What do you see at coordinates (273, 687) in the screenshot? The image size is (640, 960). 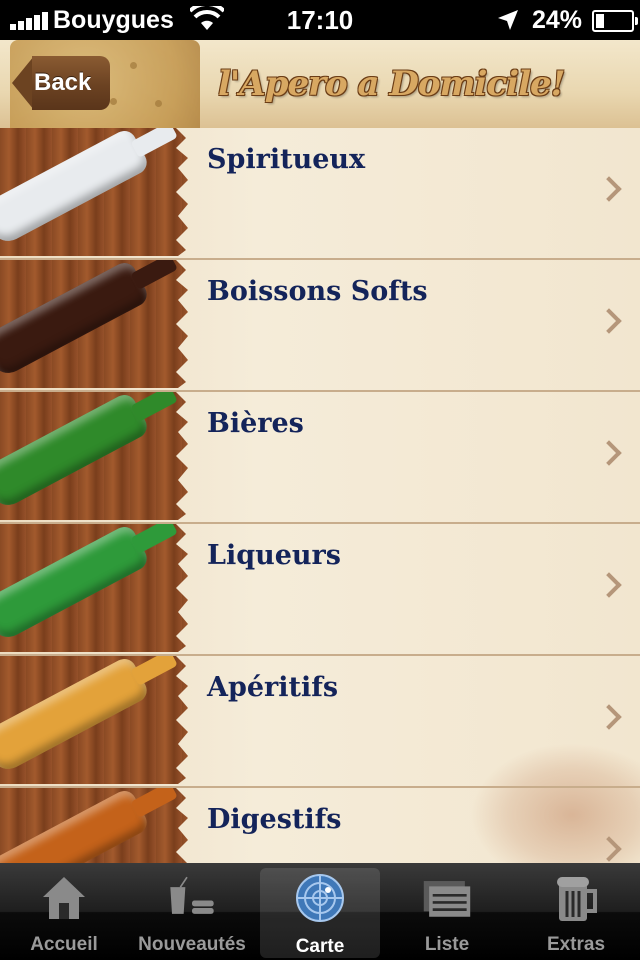 I see `category-label: Apéritifs` at bounding box center [273, 687].